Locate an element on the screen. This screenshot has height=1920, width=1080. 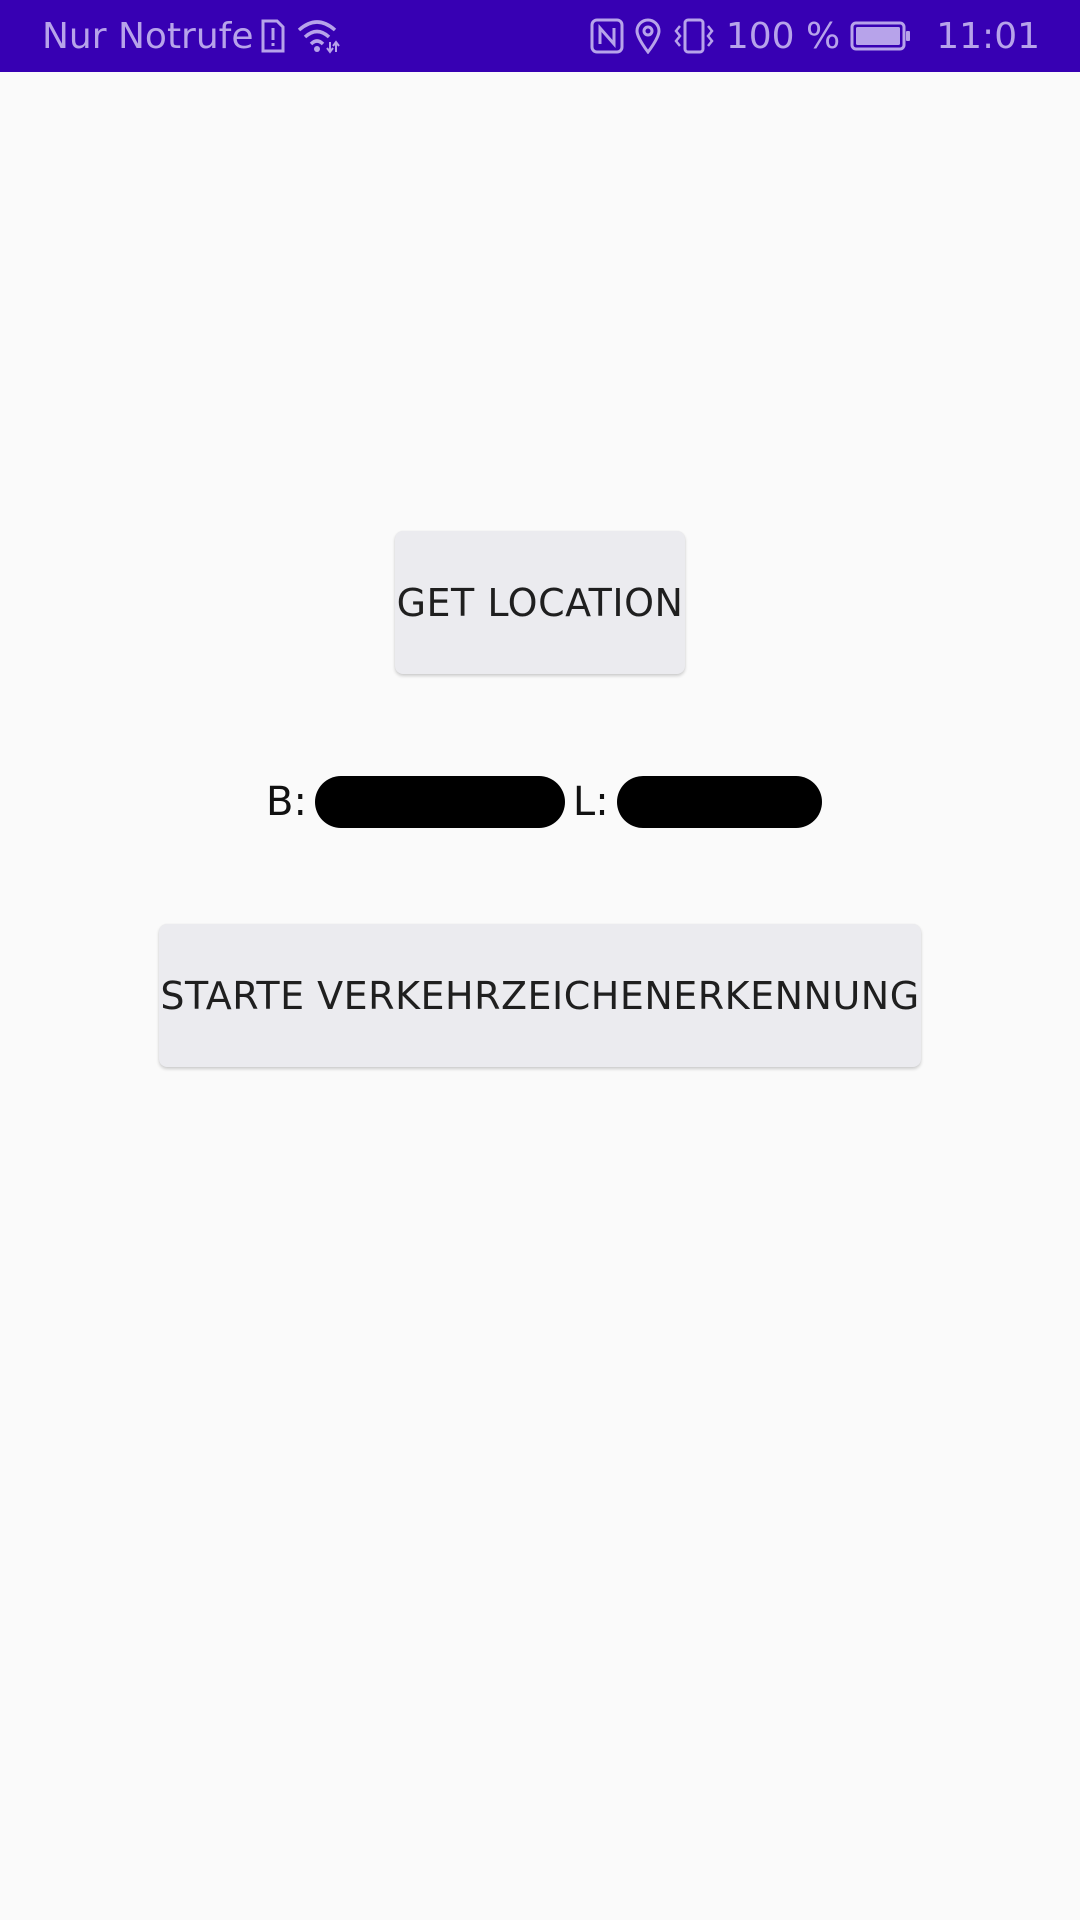
vibrate-icon is located at coordinates (694, 36).